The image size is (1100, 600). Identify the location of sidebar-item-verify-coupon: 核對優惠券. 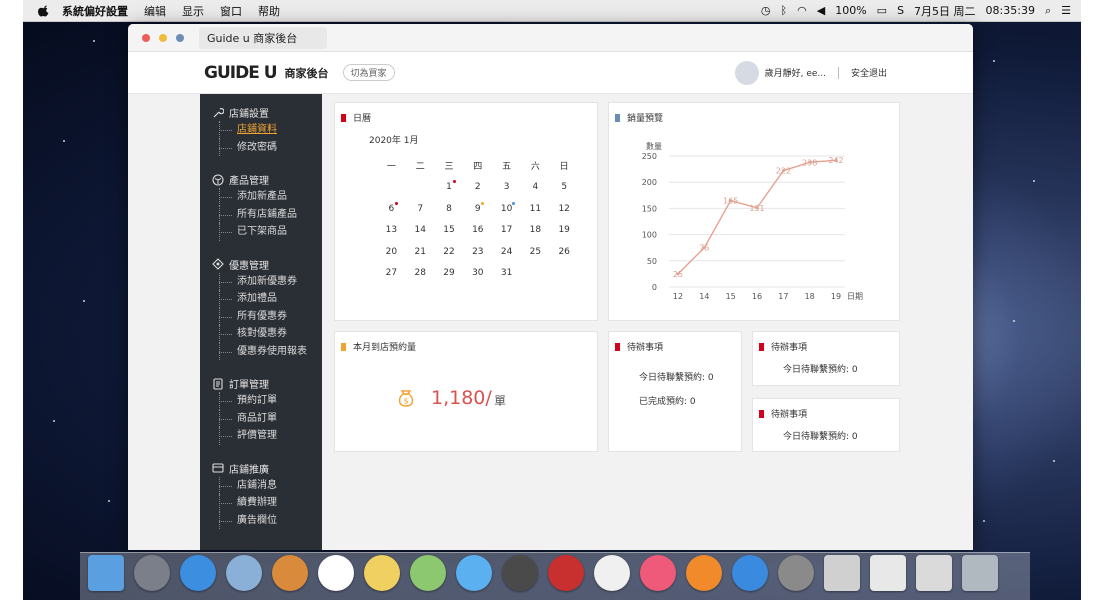
(261, 334).